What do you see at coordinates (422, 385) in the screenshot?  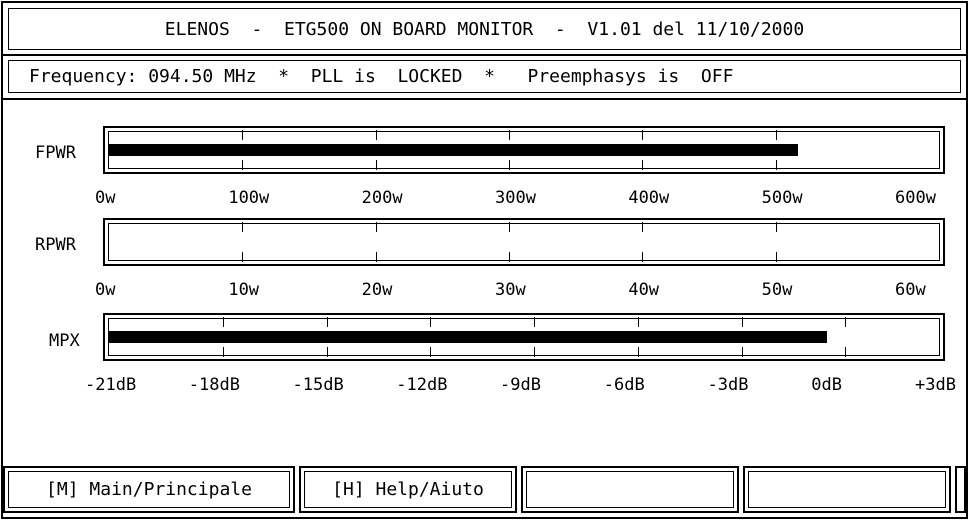 I see `mpx-scale-label: -12dB` at bounding box center [422, 385].